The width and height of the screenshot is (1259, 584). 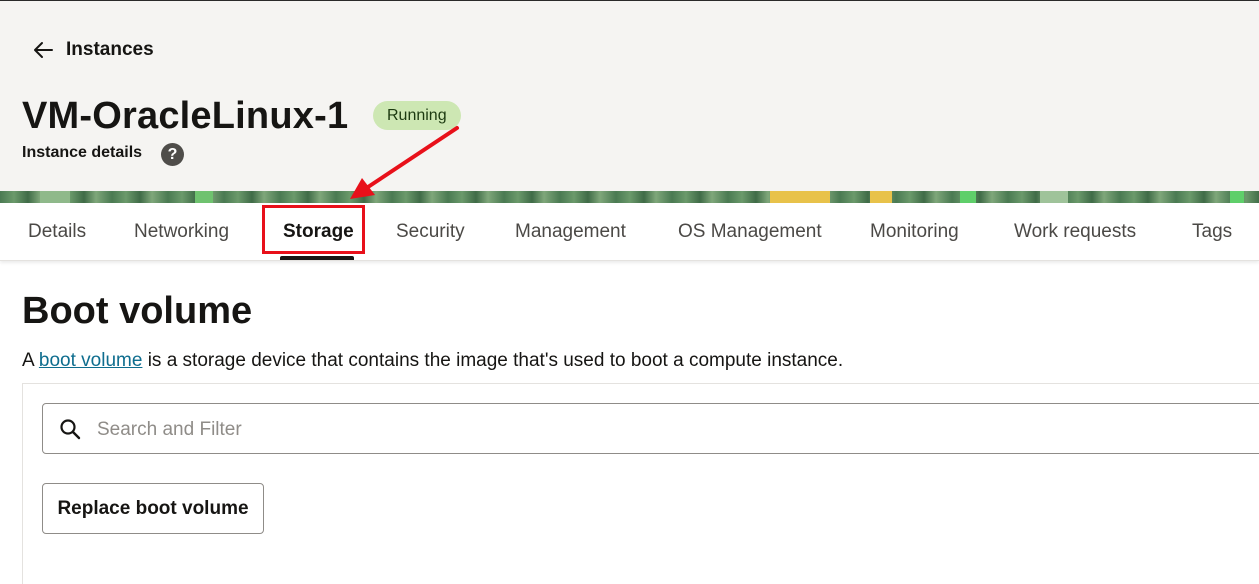 What do you see at coordinates (137, 311) in the screenshot?
I see `section-title: Boot volume` at bounding box center [137, 311].